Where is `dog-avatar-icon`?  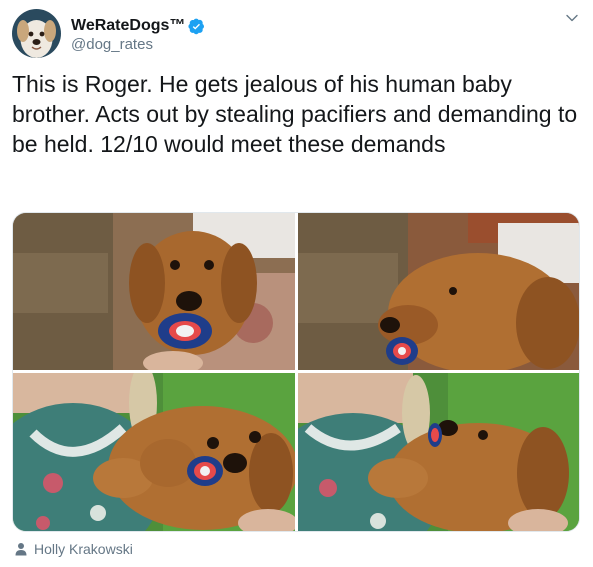 dog-avatar-icon is located at coordinates (36, 33).